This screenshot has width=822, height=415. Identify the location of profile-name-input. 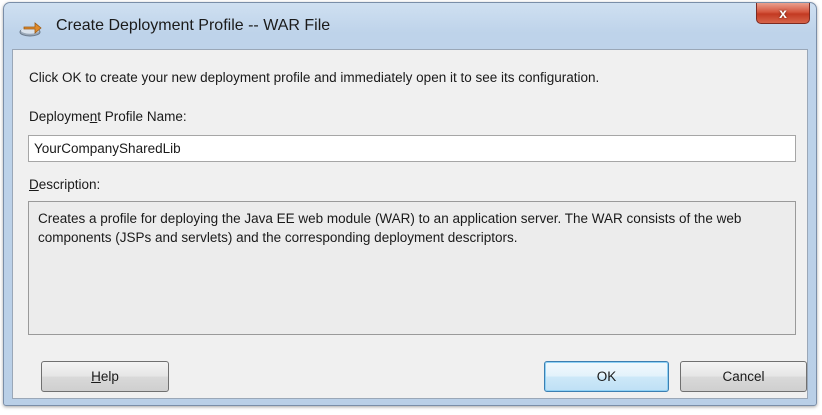
(412, 148).